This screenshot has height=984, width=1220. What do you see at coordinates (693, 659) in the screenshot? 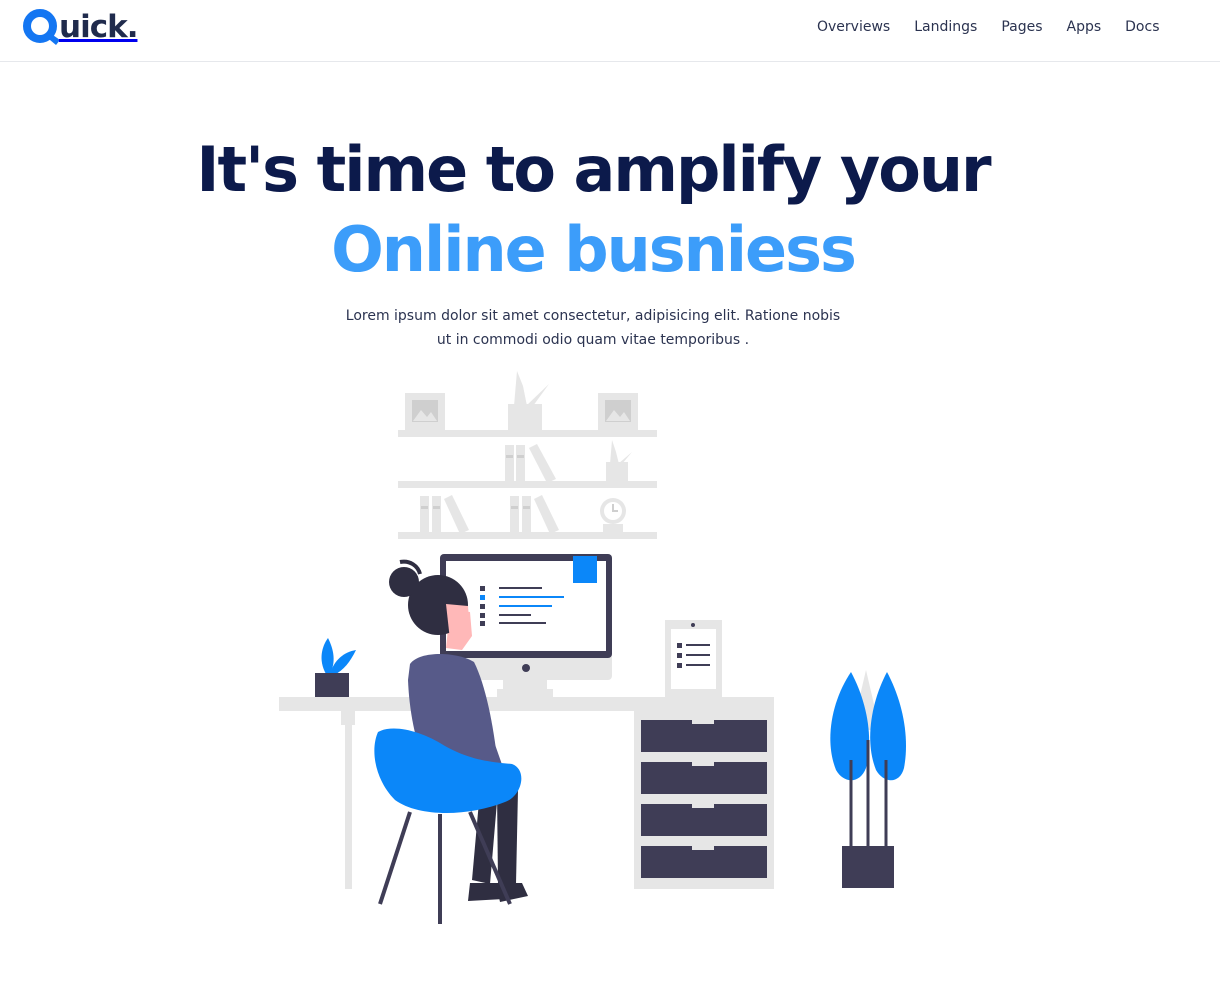
I see `tablet-stand` at bounding box center [693, 659].